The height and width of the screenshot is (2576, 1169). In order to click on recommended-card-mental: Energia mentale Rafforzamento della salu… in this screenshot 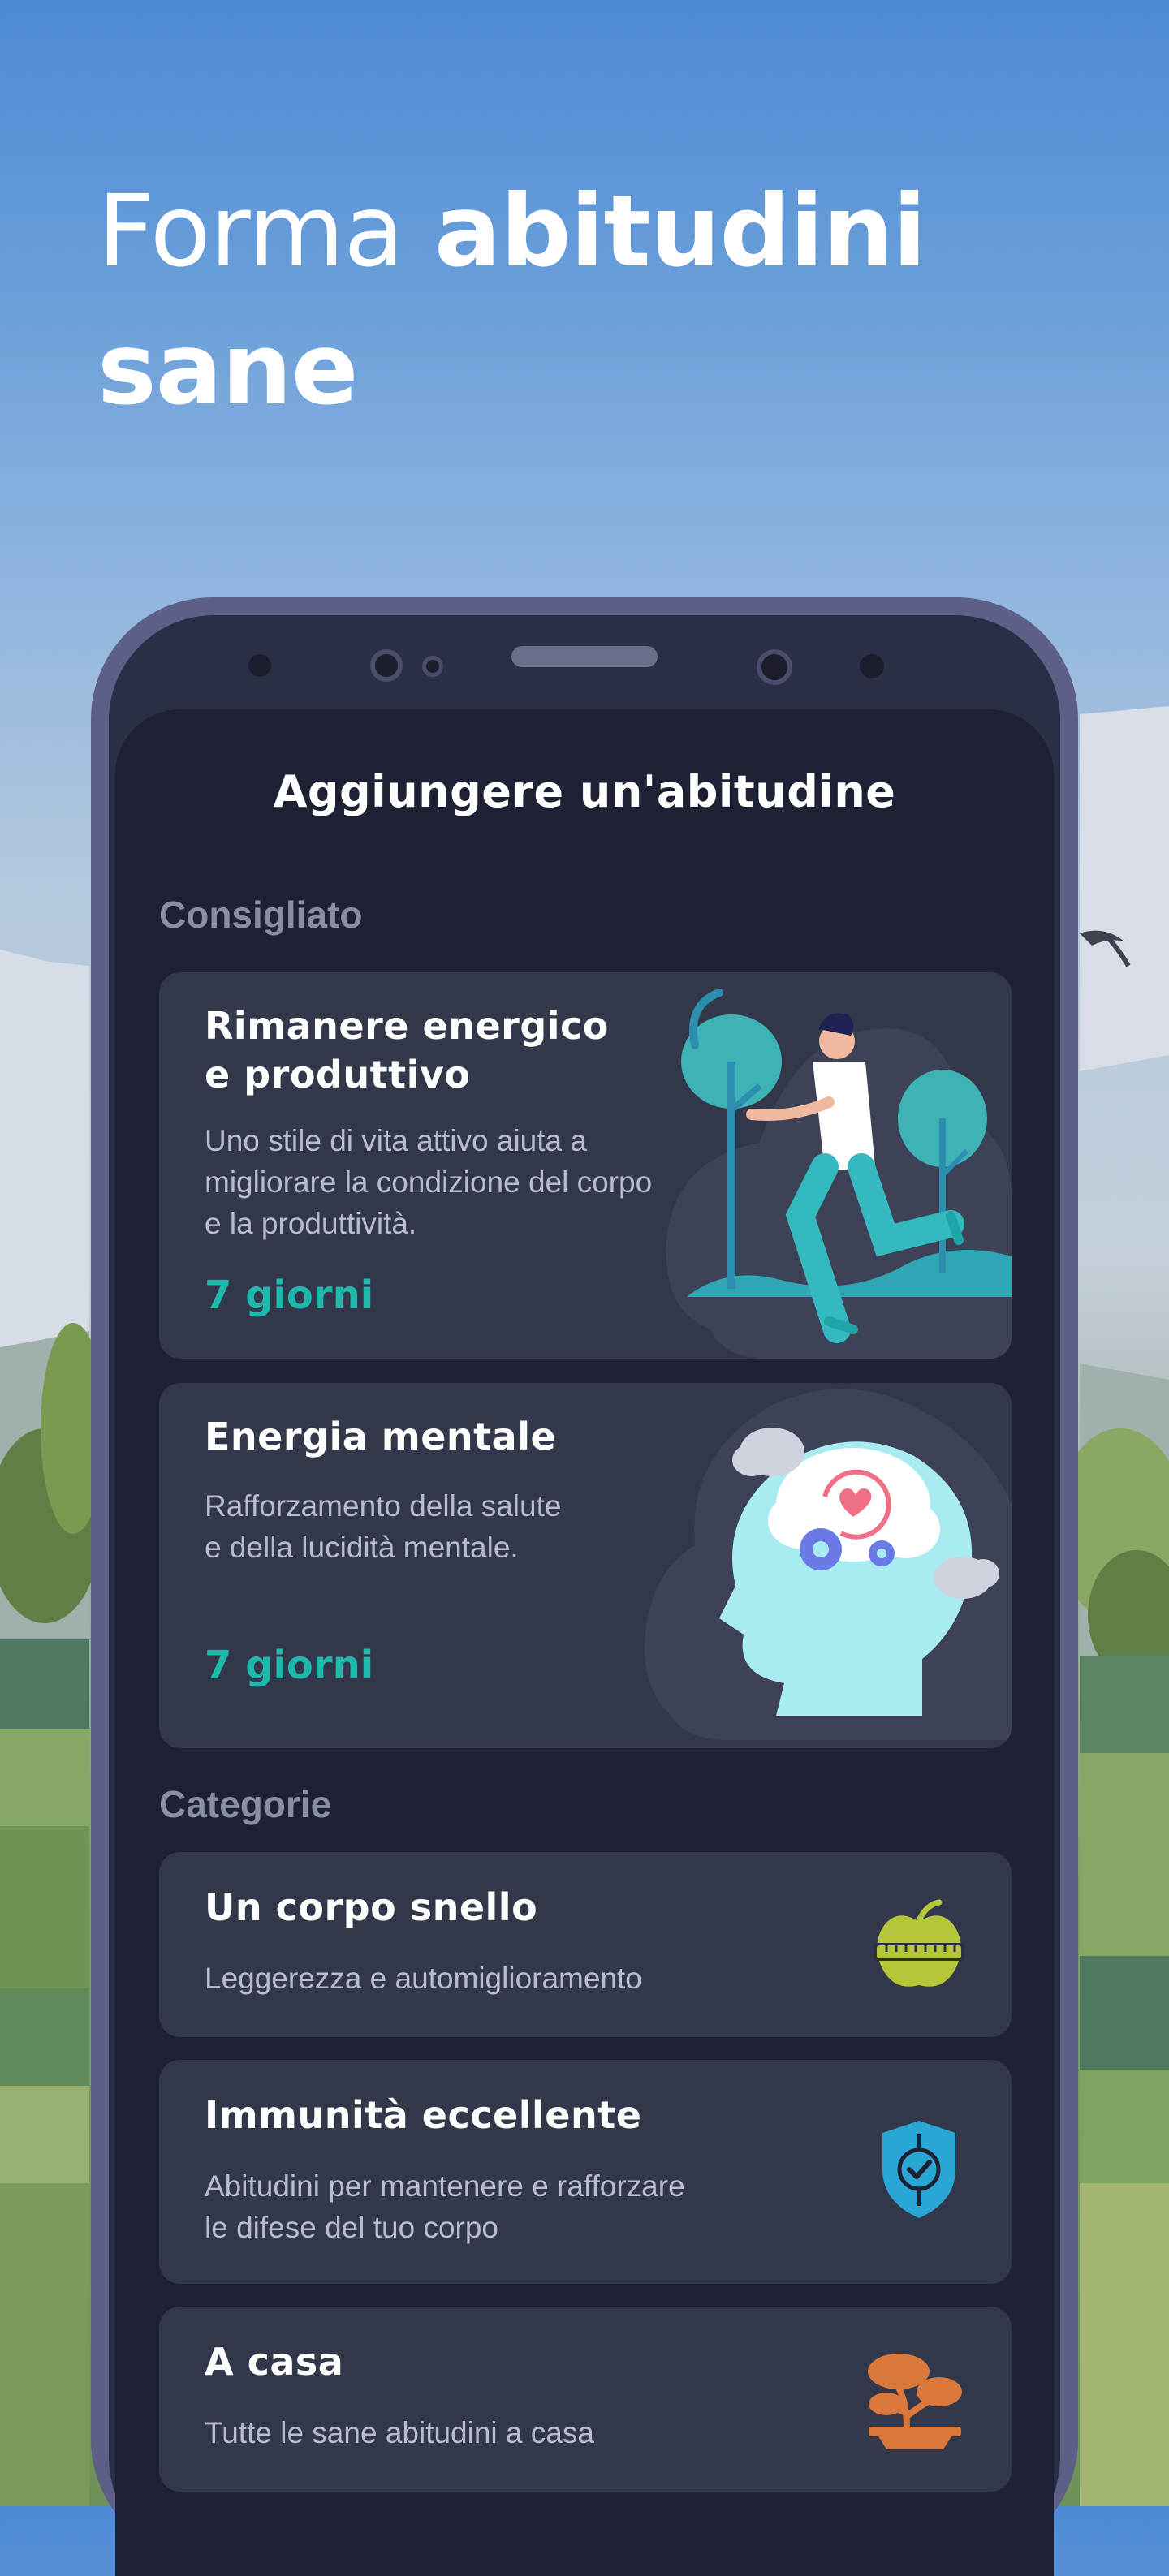, I will do `click(585, 1566)`.